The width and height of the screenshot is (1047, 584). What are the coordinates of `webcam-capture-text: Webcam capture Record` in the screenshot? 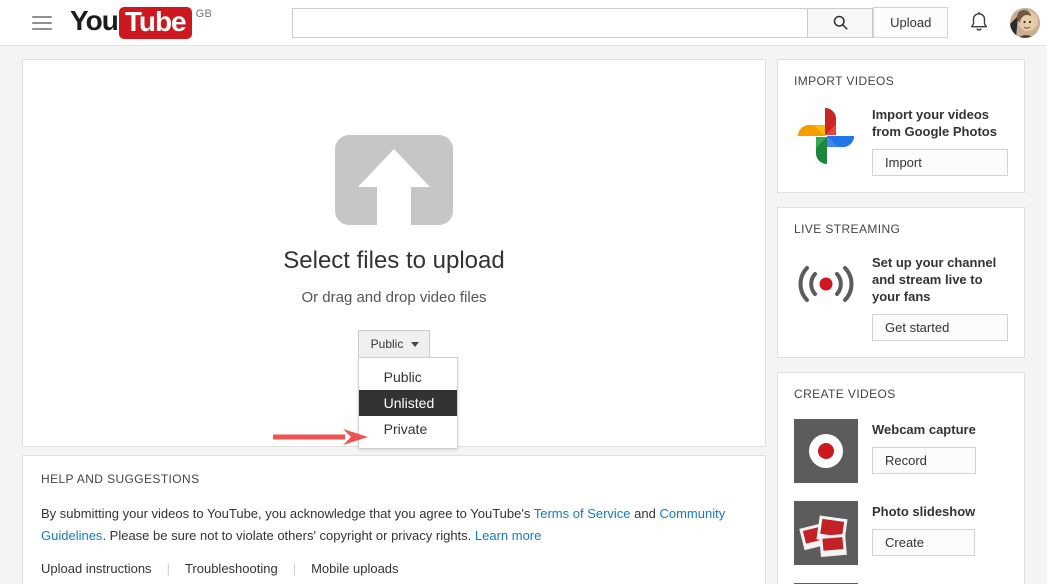 It's located at (924, 451).